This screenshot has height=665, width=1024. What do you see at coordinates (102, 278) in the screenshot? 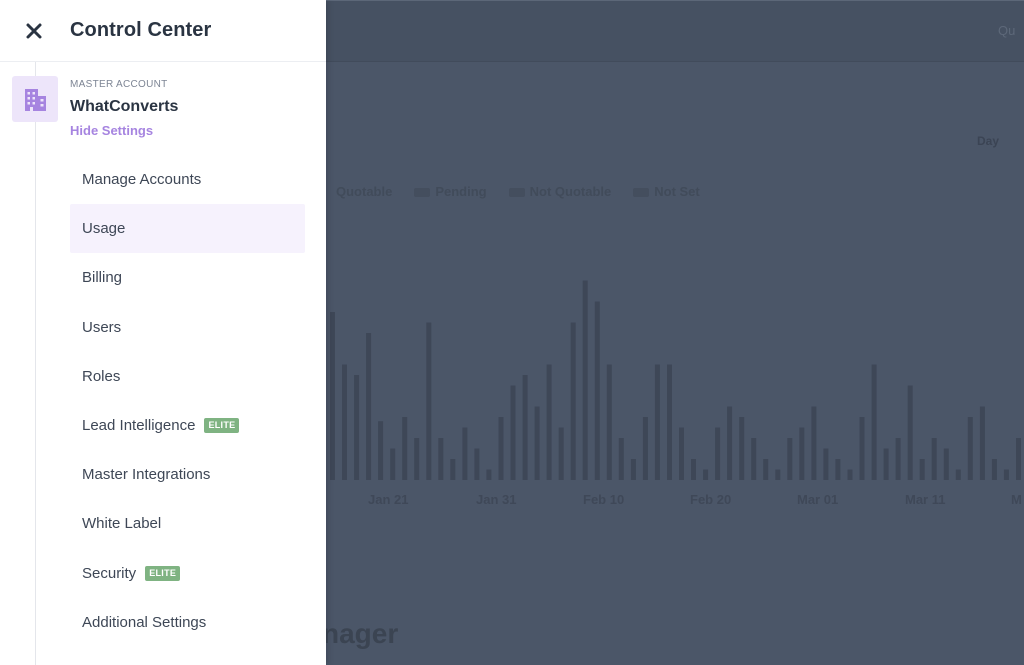
I see `menu-item-label: Billing` at bounding box center [102, 278].